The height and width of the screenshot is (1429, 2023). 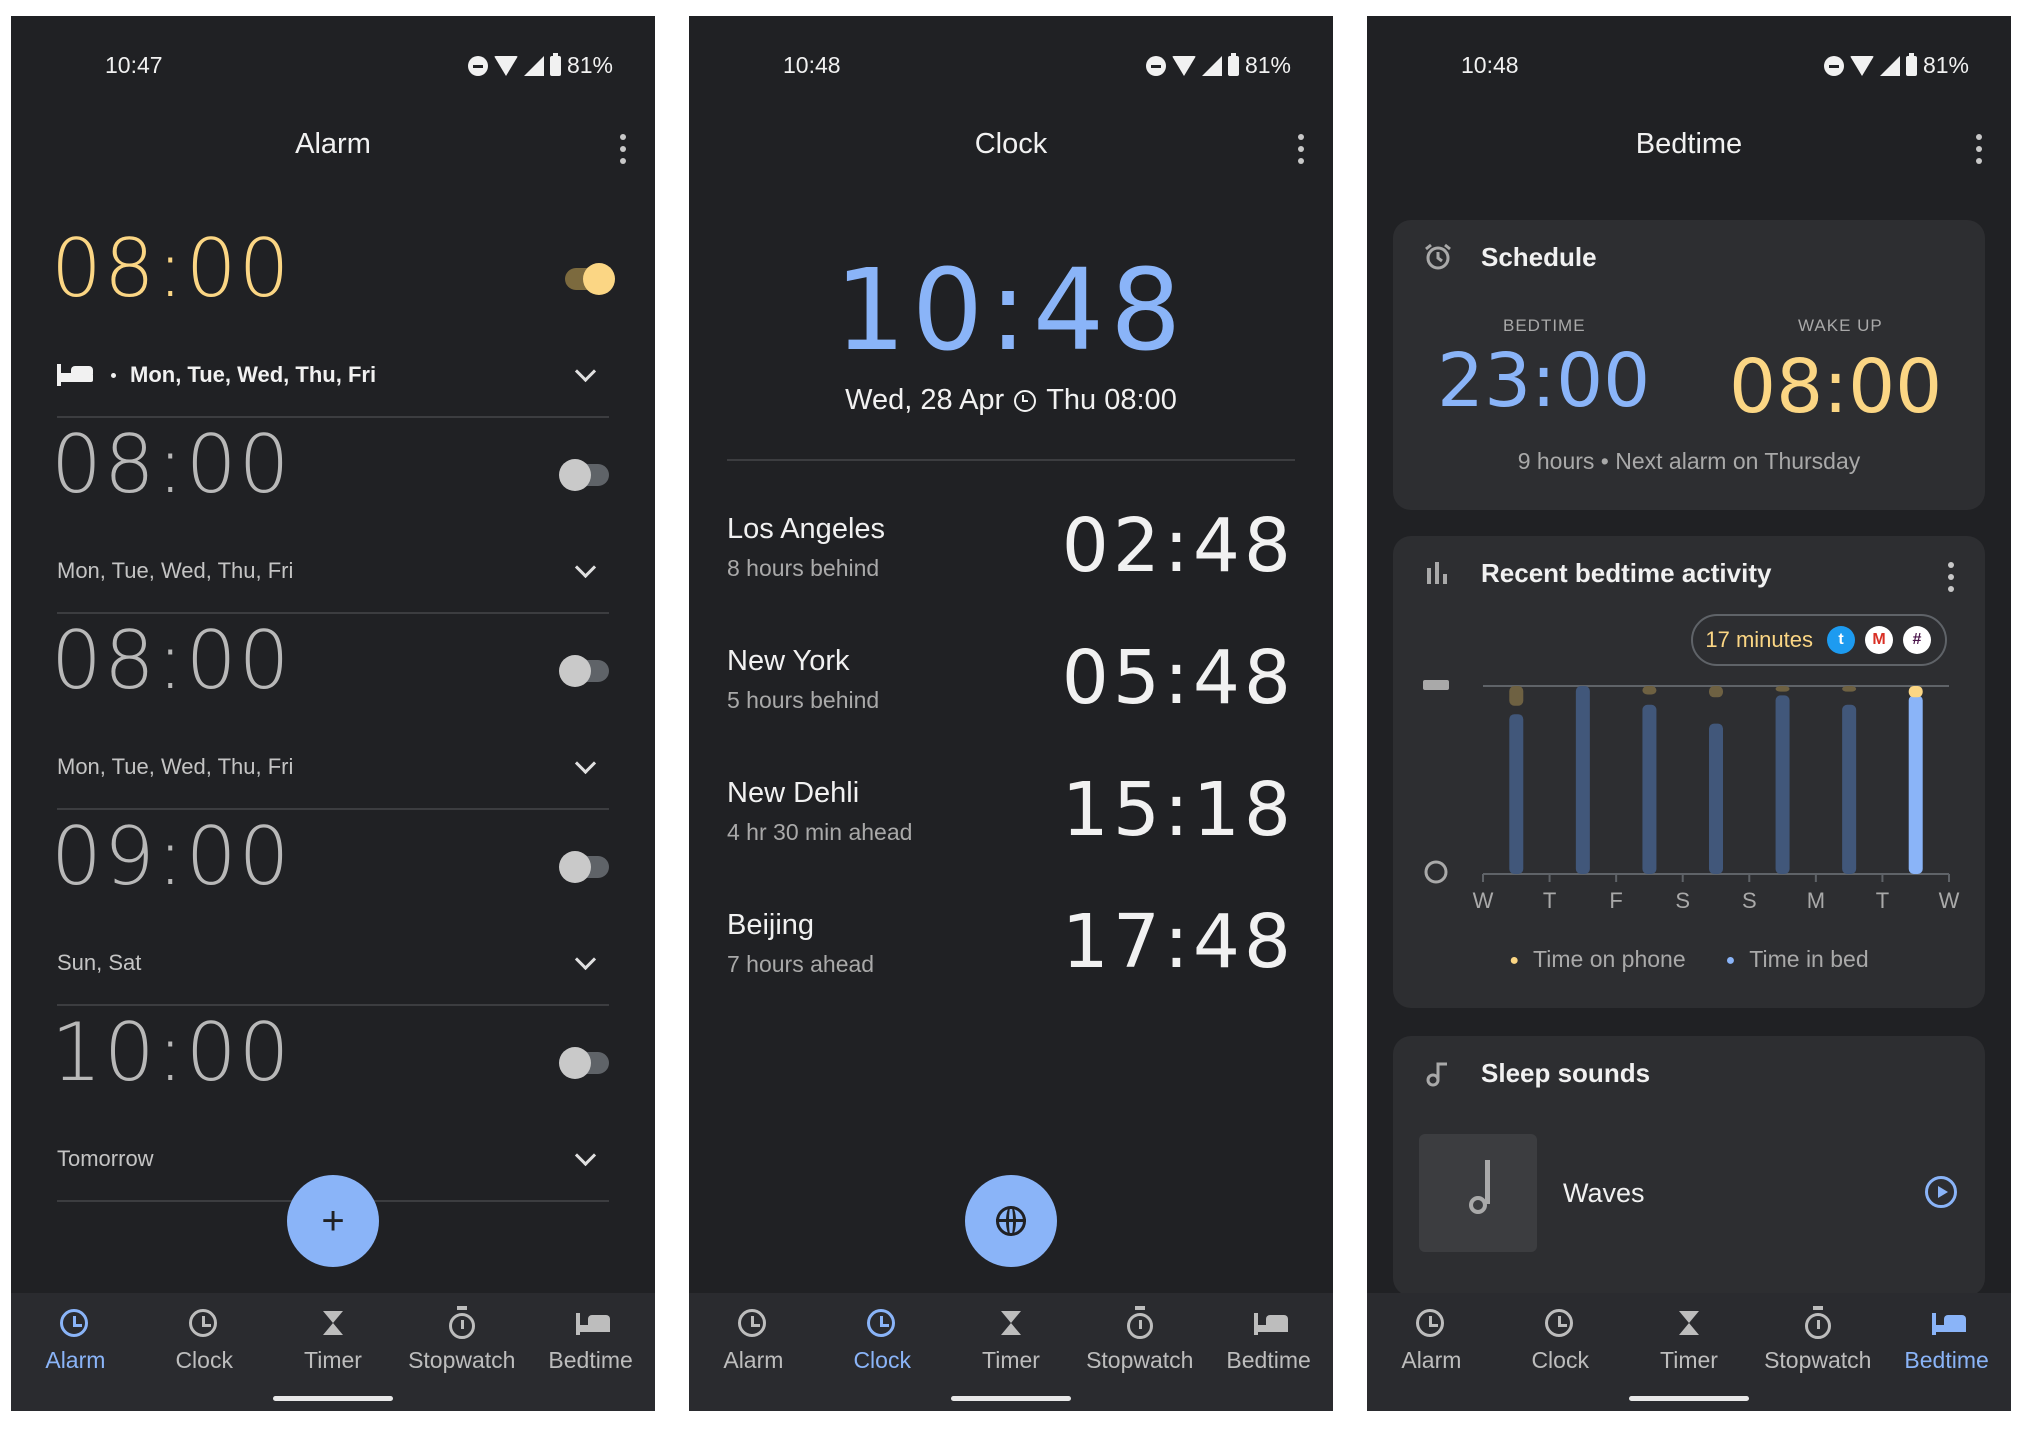 I want to click on alarm-days: Tomorrow, so click(x=105, y=1158).